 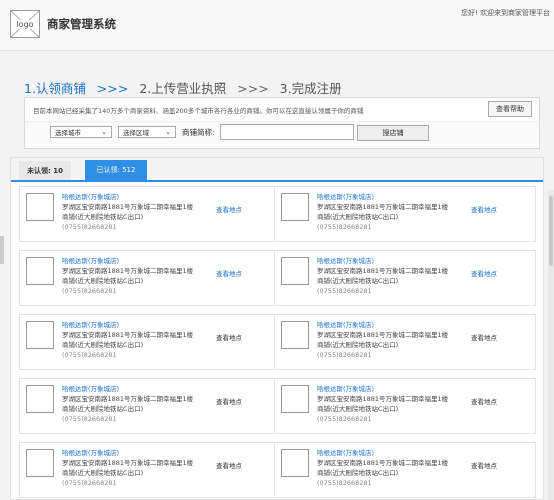 What do you see at coordinates (510, 109) in the screenshot?
I see `help-button: 查看帮助` at bounding box center [510, 109].